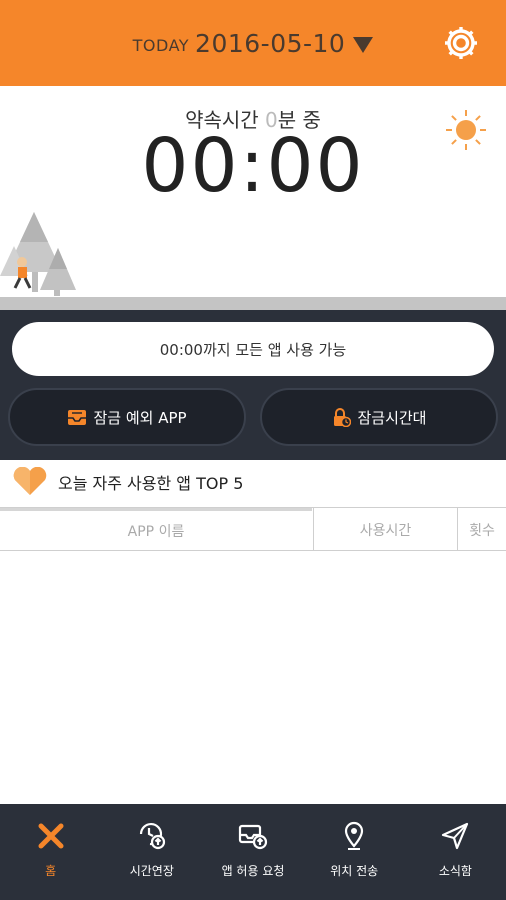 Image resolution: width=506 pixels, height=900 pixels. I want to click on timer-display: 00:00, so click(253, 166).